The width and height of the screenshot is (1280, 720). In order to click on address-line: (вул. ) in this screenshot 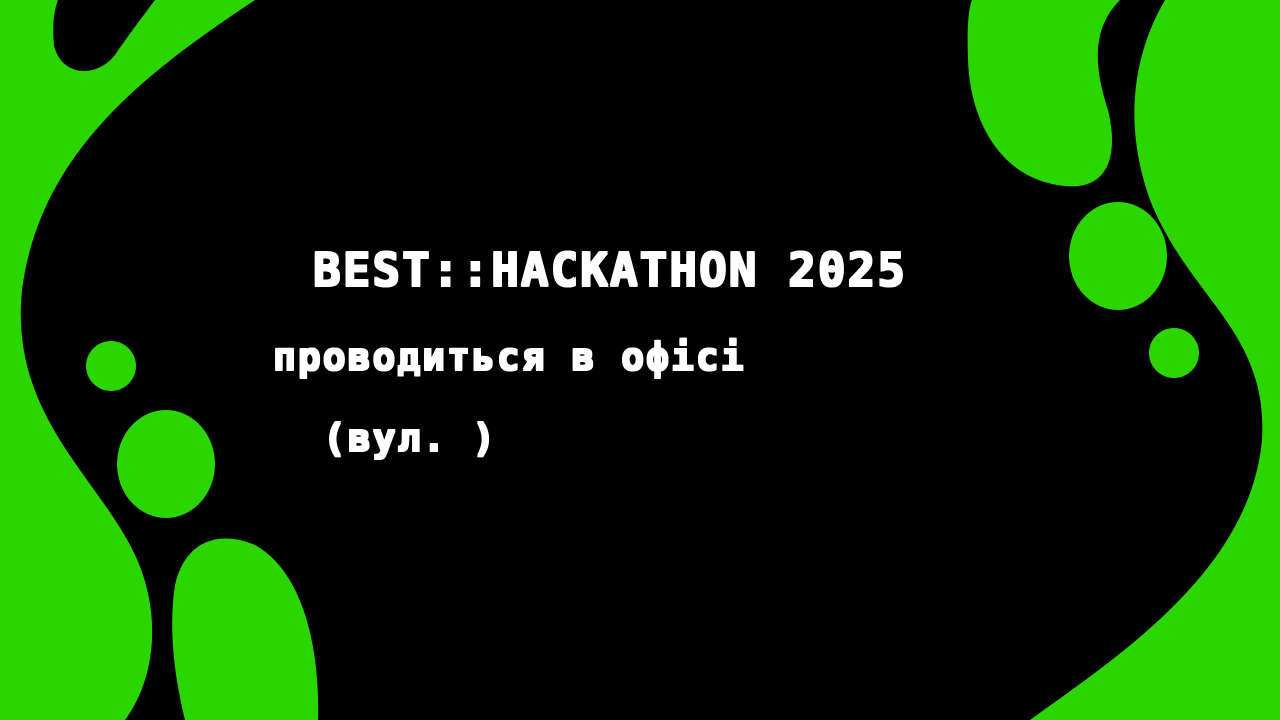, I will do `click(409, 437)`.